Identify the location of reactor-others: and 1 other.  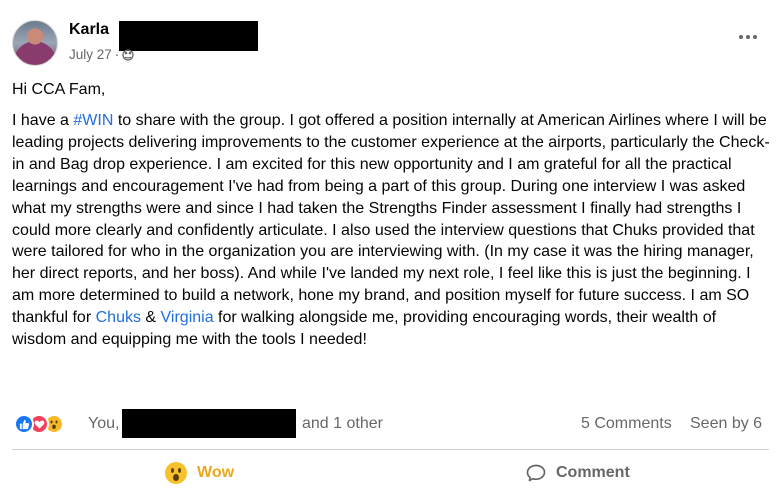
(342, 424).